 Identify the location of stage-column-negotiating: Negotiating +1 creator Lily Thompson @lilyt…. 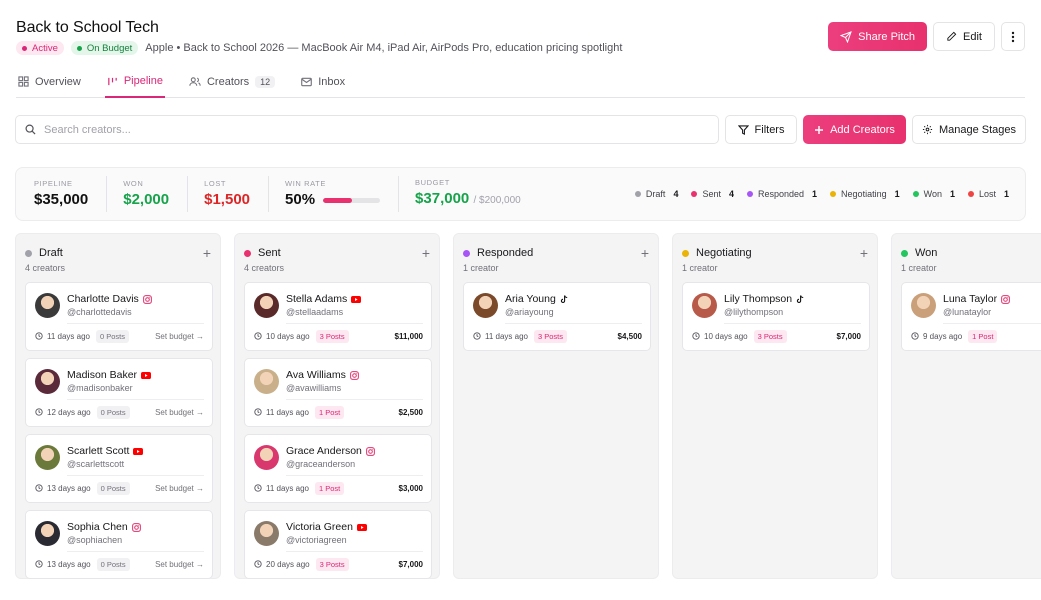
(775, 406).